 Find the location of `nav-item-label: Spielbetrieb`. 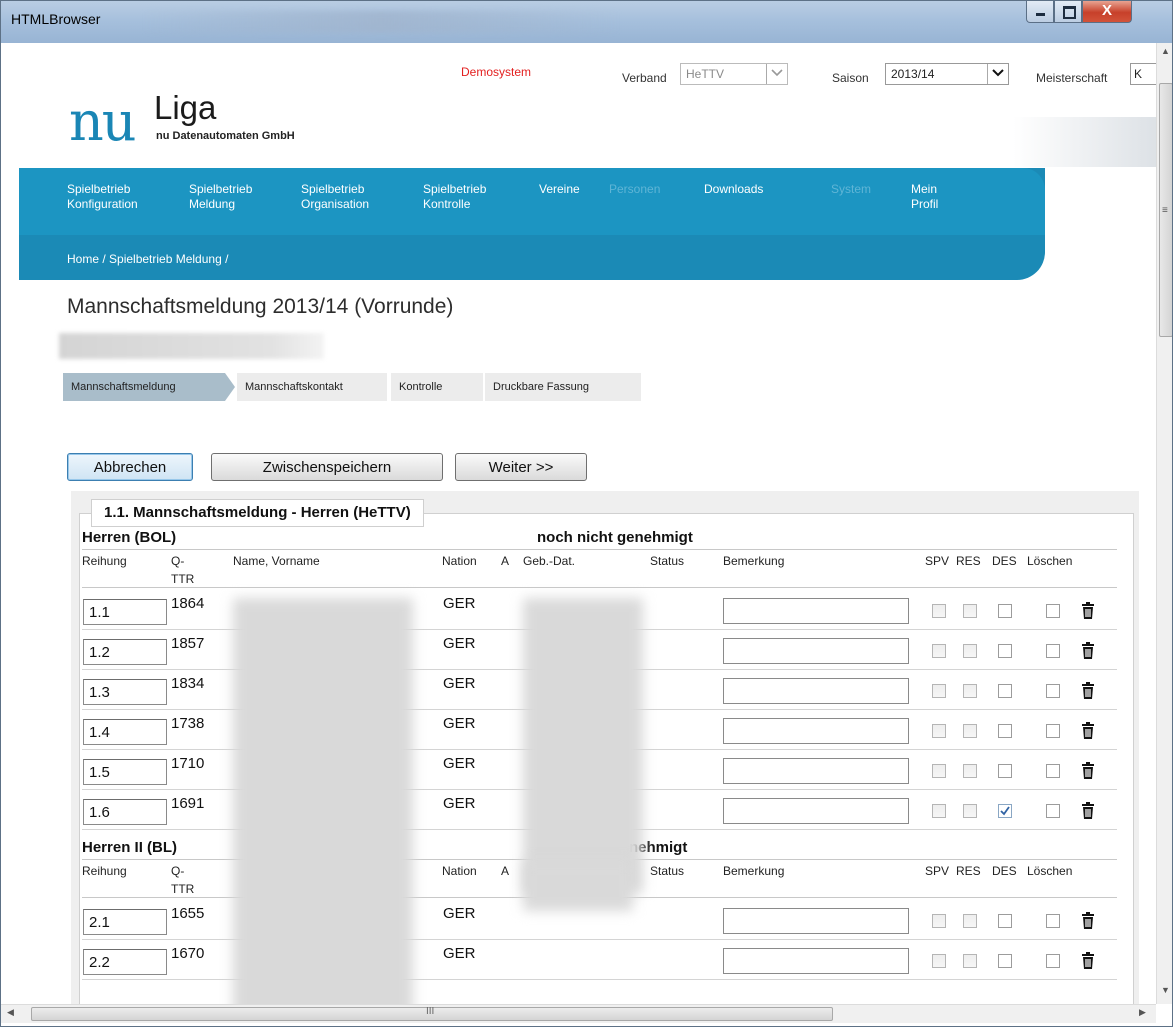

nav-item-label: Spielbetrieb is located at coordinates (221, 189).